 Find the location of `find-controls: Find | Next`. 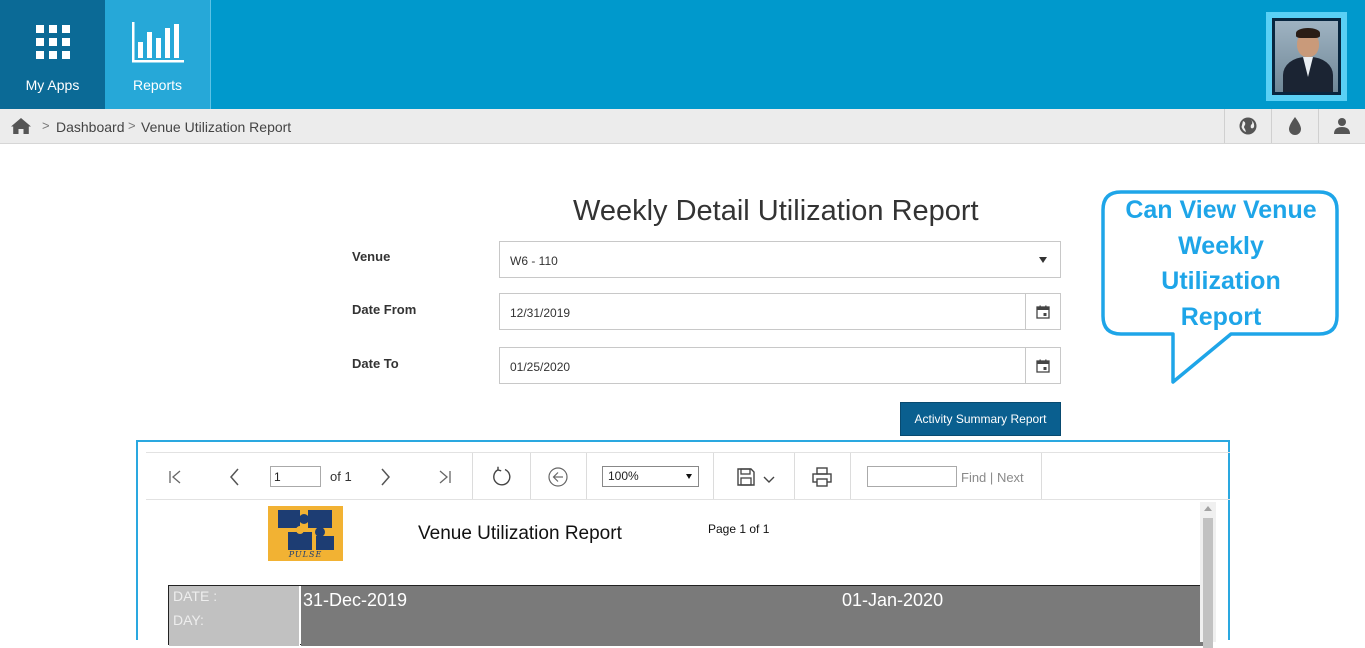

find-controls: Find | Next is located at coordinates (992, 477).